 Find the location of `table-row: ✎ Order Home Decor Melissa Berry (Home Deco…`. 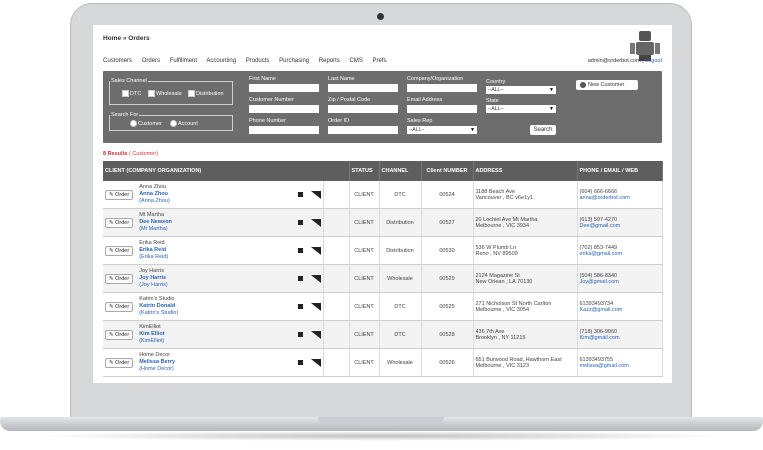

table-row: ✎ Order Home Decor Melissa Berry (Home Deco… is located at coordinates (383, 362).